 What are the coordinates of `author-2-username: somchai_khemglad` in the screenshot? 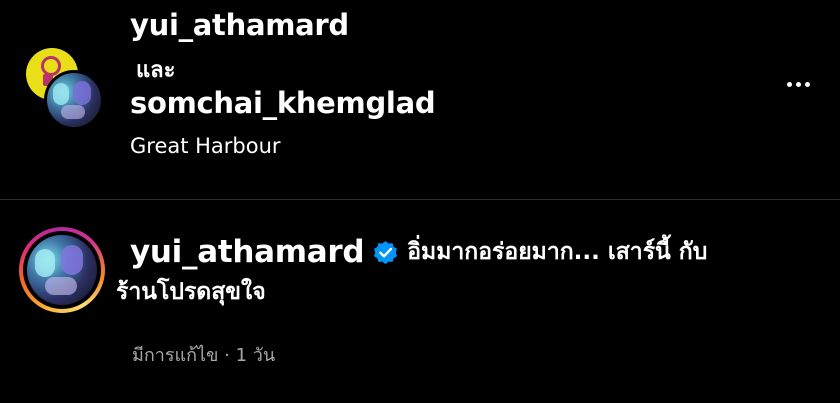 It's located at (283, 103).